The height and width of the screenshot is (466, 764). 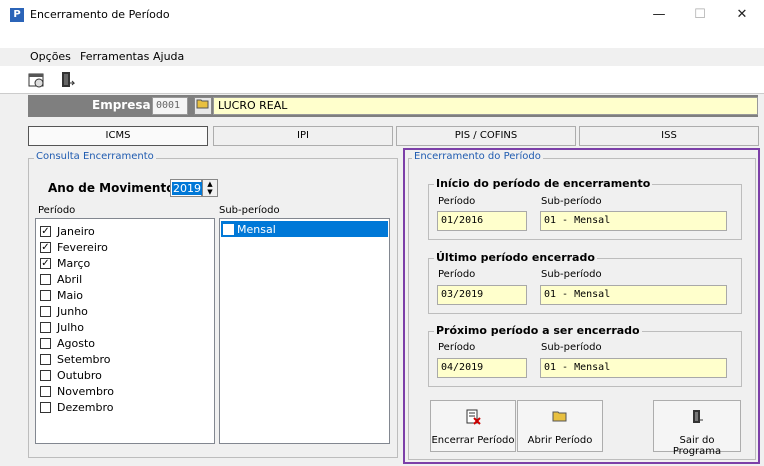 I want to click on list-item: Maio, so click(x=61, y=295).